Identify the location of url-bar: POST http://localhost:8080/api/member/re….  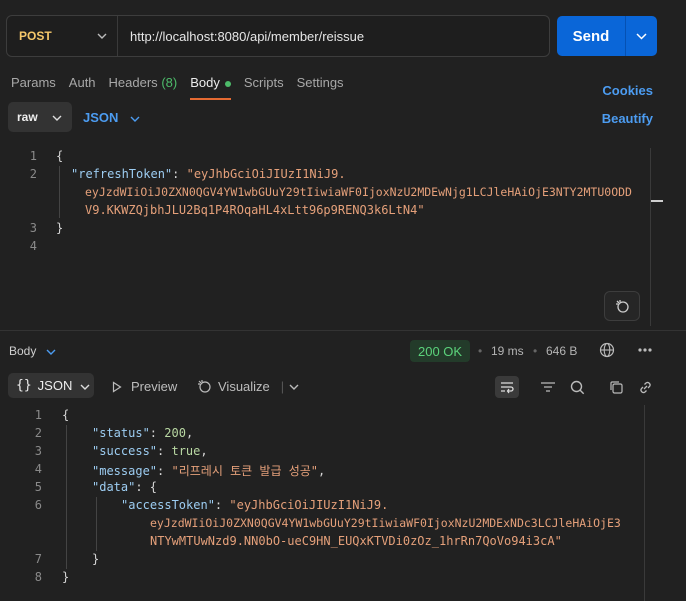
(278, 36).